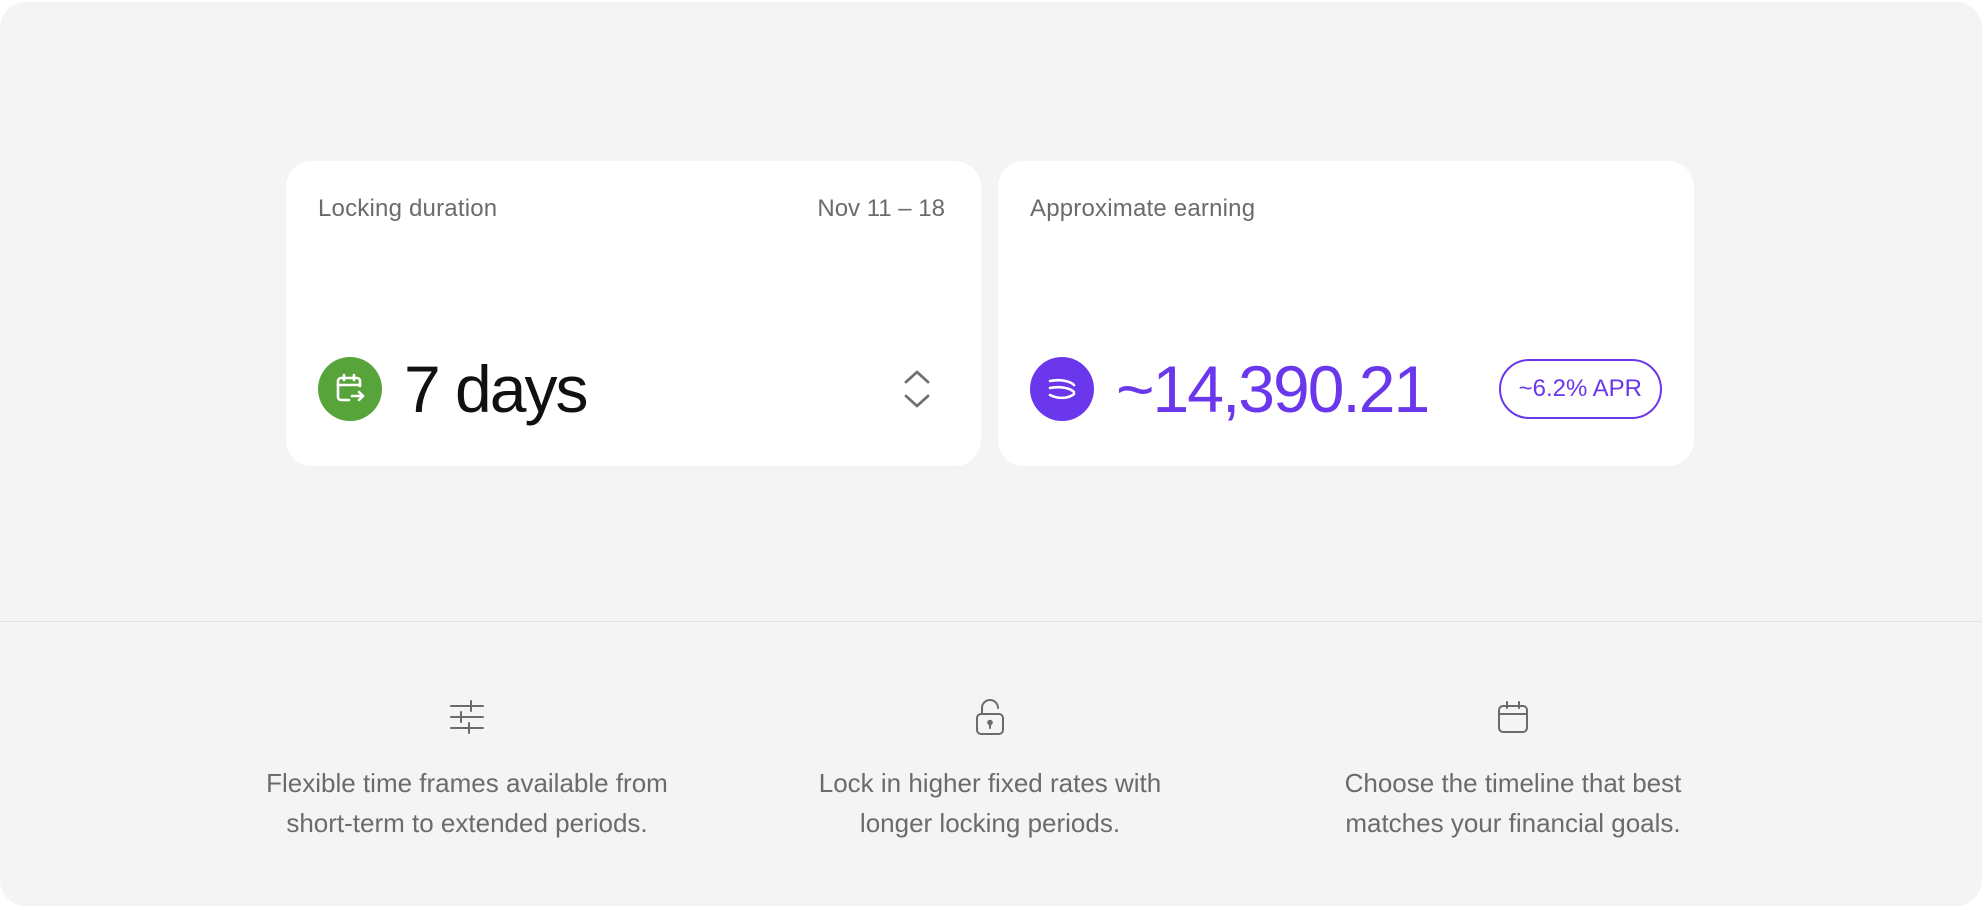 The width and height of the screenshot is (1986, 910). What do you see at coordinates (990, 823) in the screenshot?
I see `feature-text-line: longer locking periods.` at bounding box center [990, 823].